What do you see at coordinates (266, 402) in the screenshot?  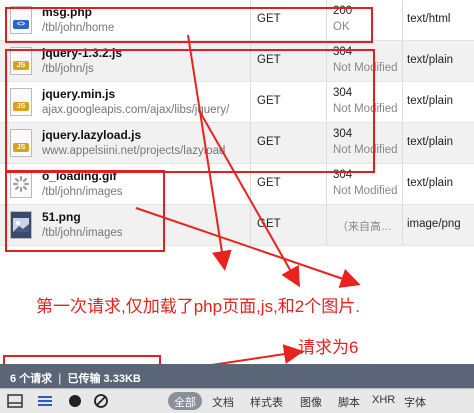 I see `filter-tab-stylesheets: 样式表` at bounding box center [266, 402].